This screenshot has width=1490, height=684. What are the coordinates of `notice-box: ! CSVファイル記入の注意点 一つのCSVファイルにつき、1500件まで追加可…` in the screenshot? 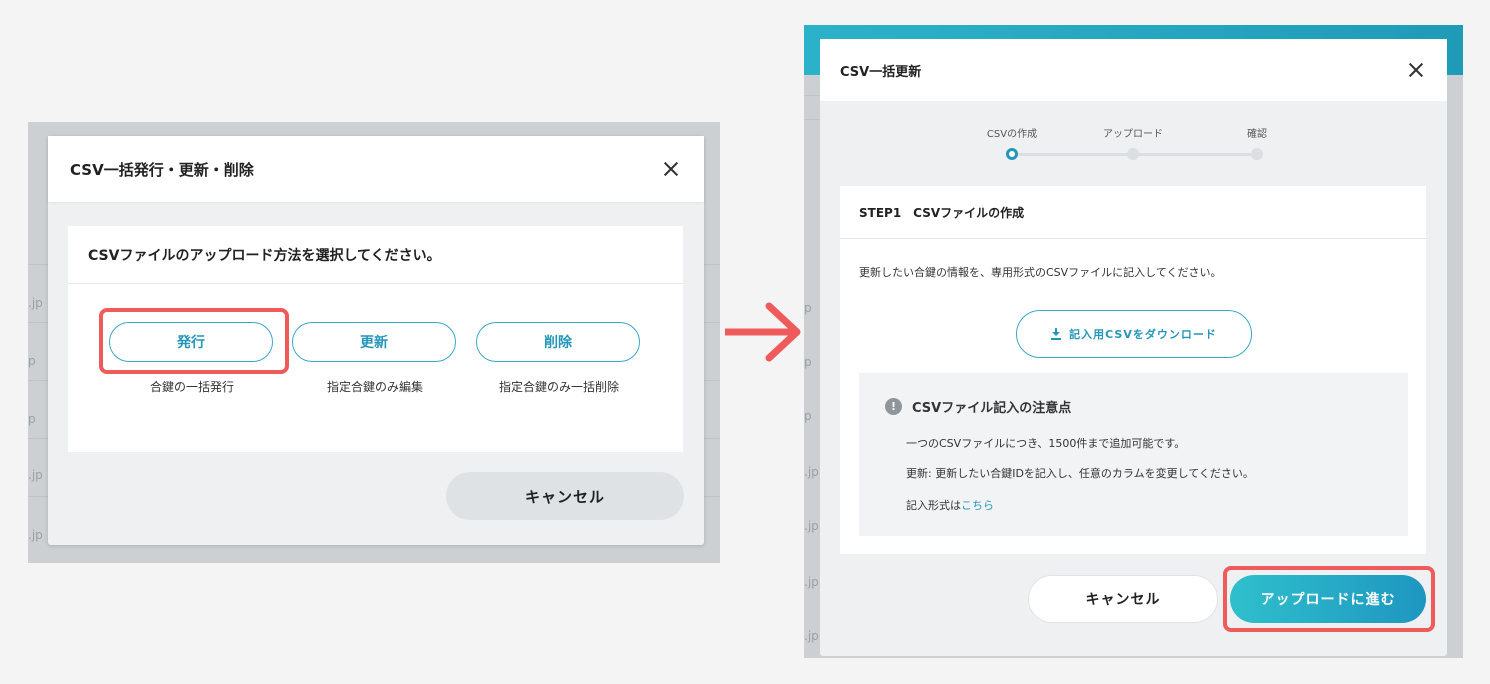 It's located at (1133, 454).